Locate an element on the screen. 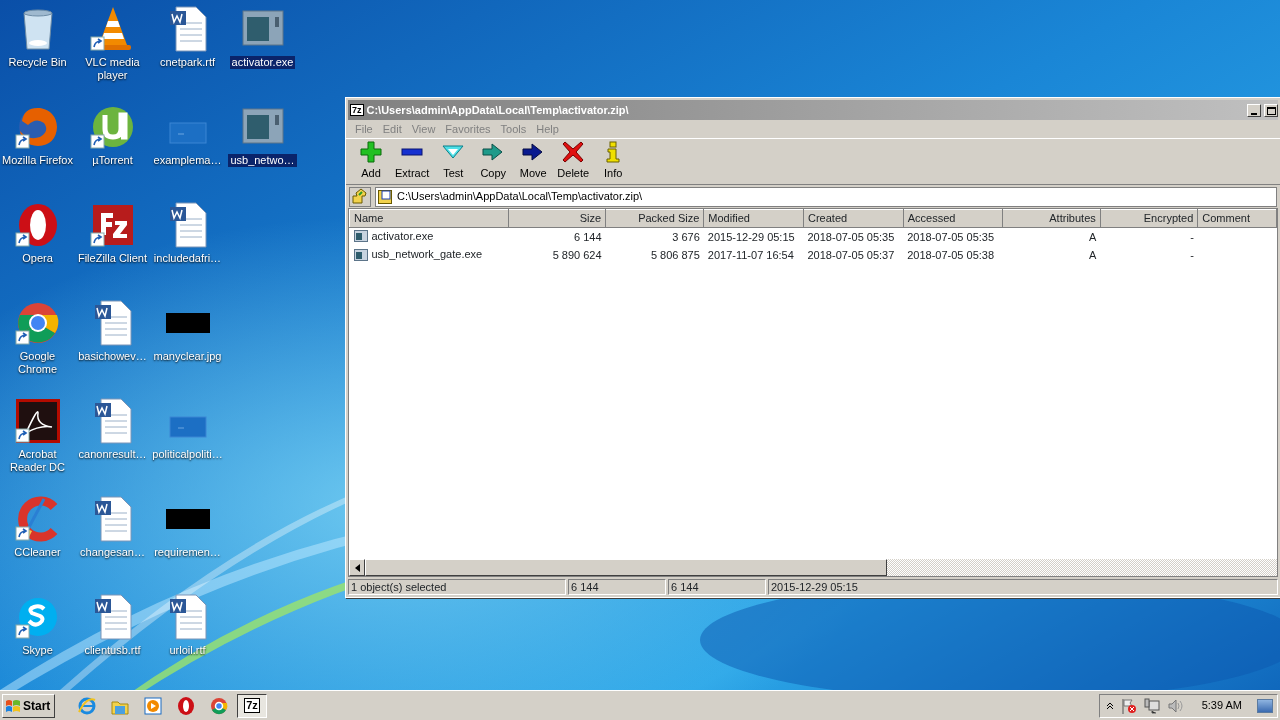 The height and width of the screenshot is (720, 1280). archive-icon is located at coordinates (385, 196).